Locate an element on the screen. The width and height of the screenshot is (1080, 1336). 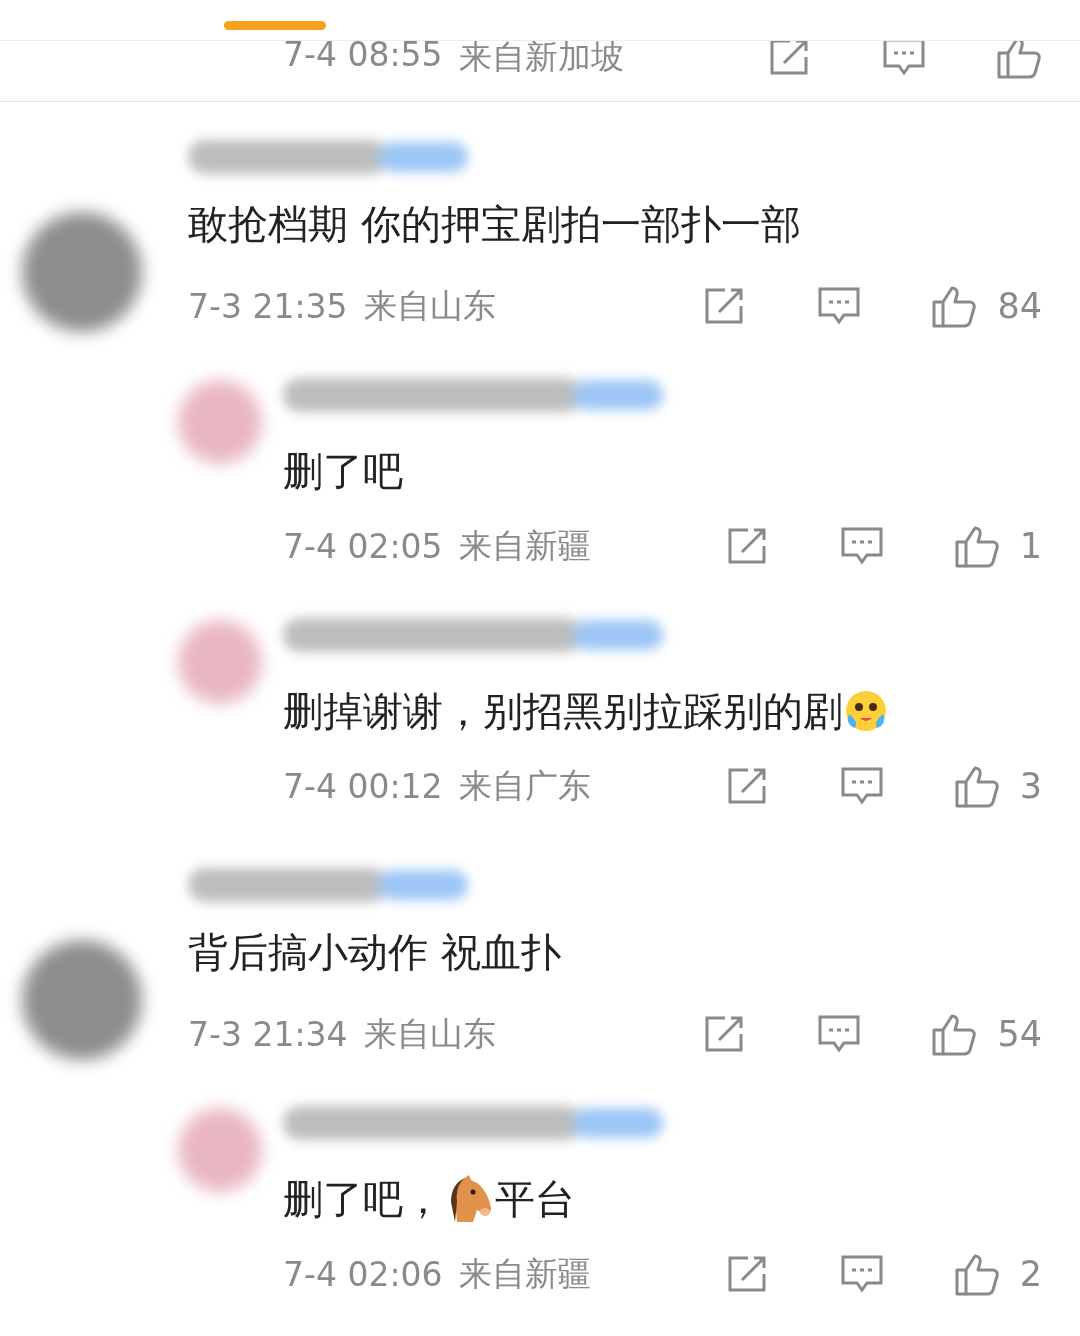
like-count: 1 is located at coordinates (1030, 546).